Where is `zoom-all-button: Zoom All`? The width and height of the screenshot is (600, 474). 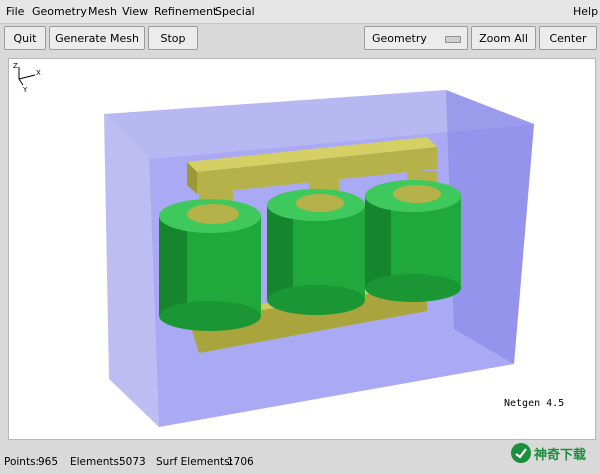
zoom-all-button: Zoom All is located at coordinates (503, 38).